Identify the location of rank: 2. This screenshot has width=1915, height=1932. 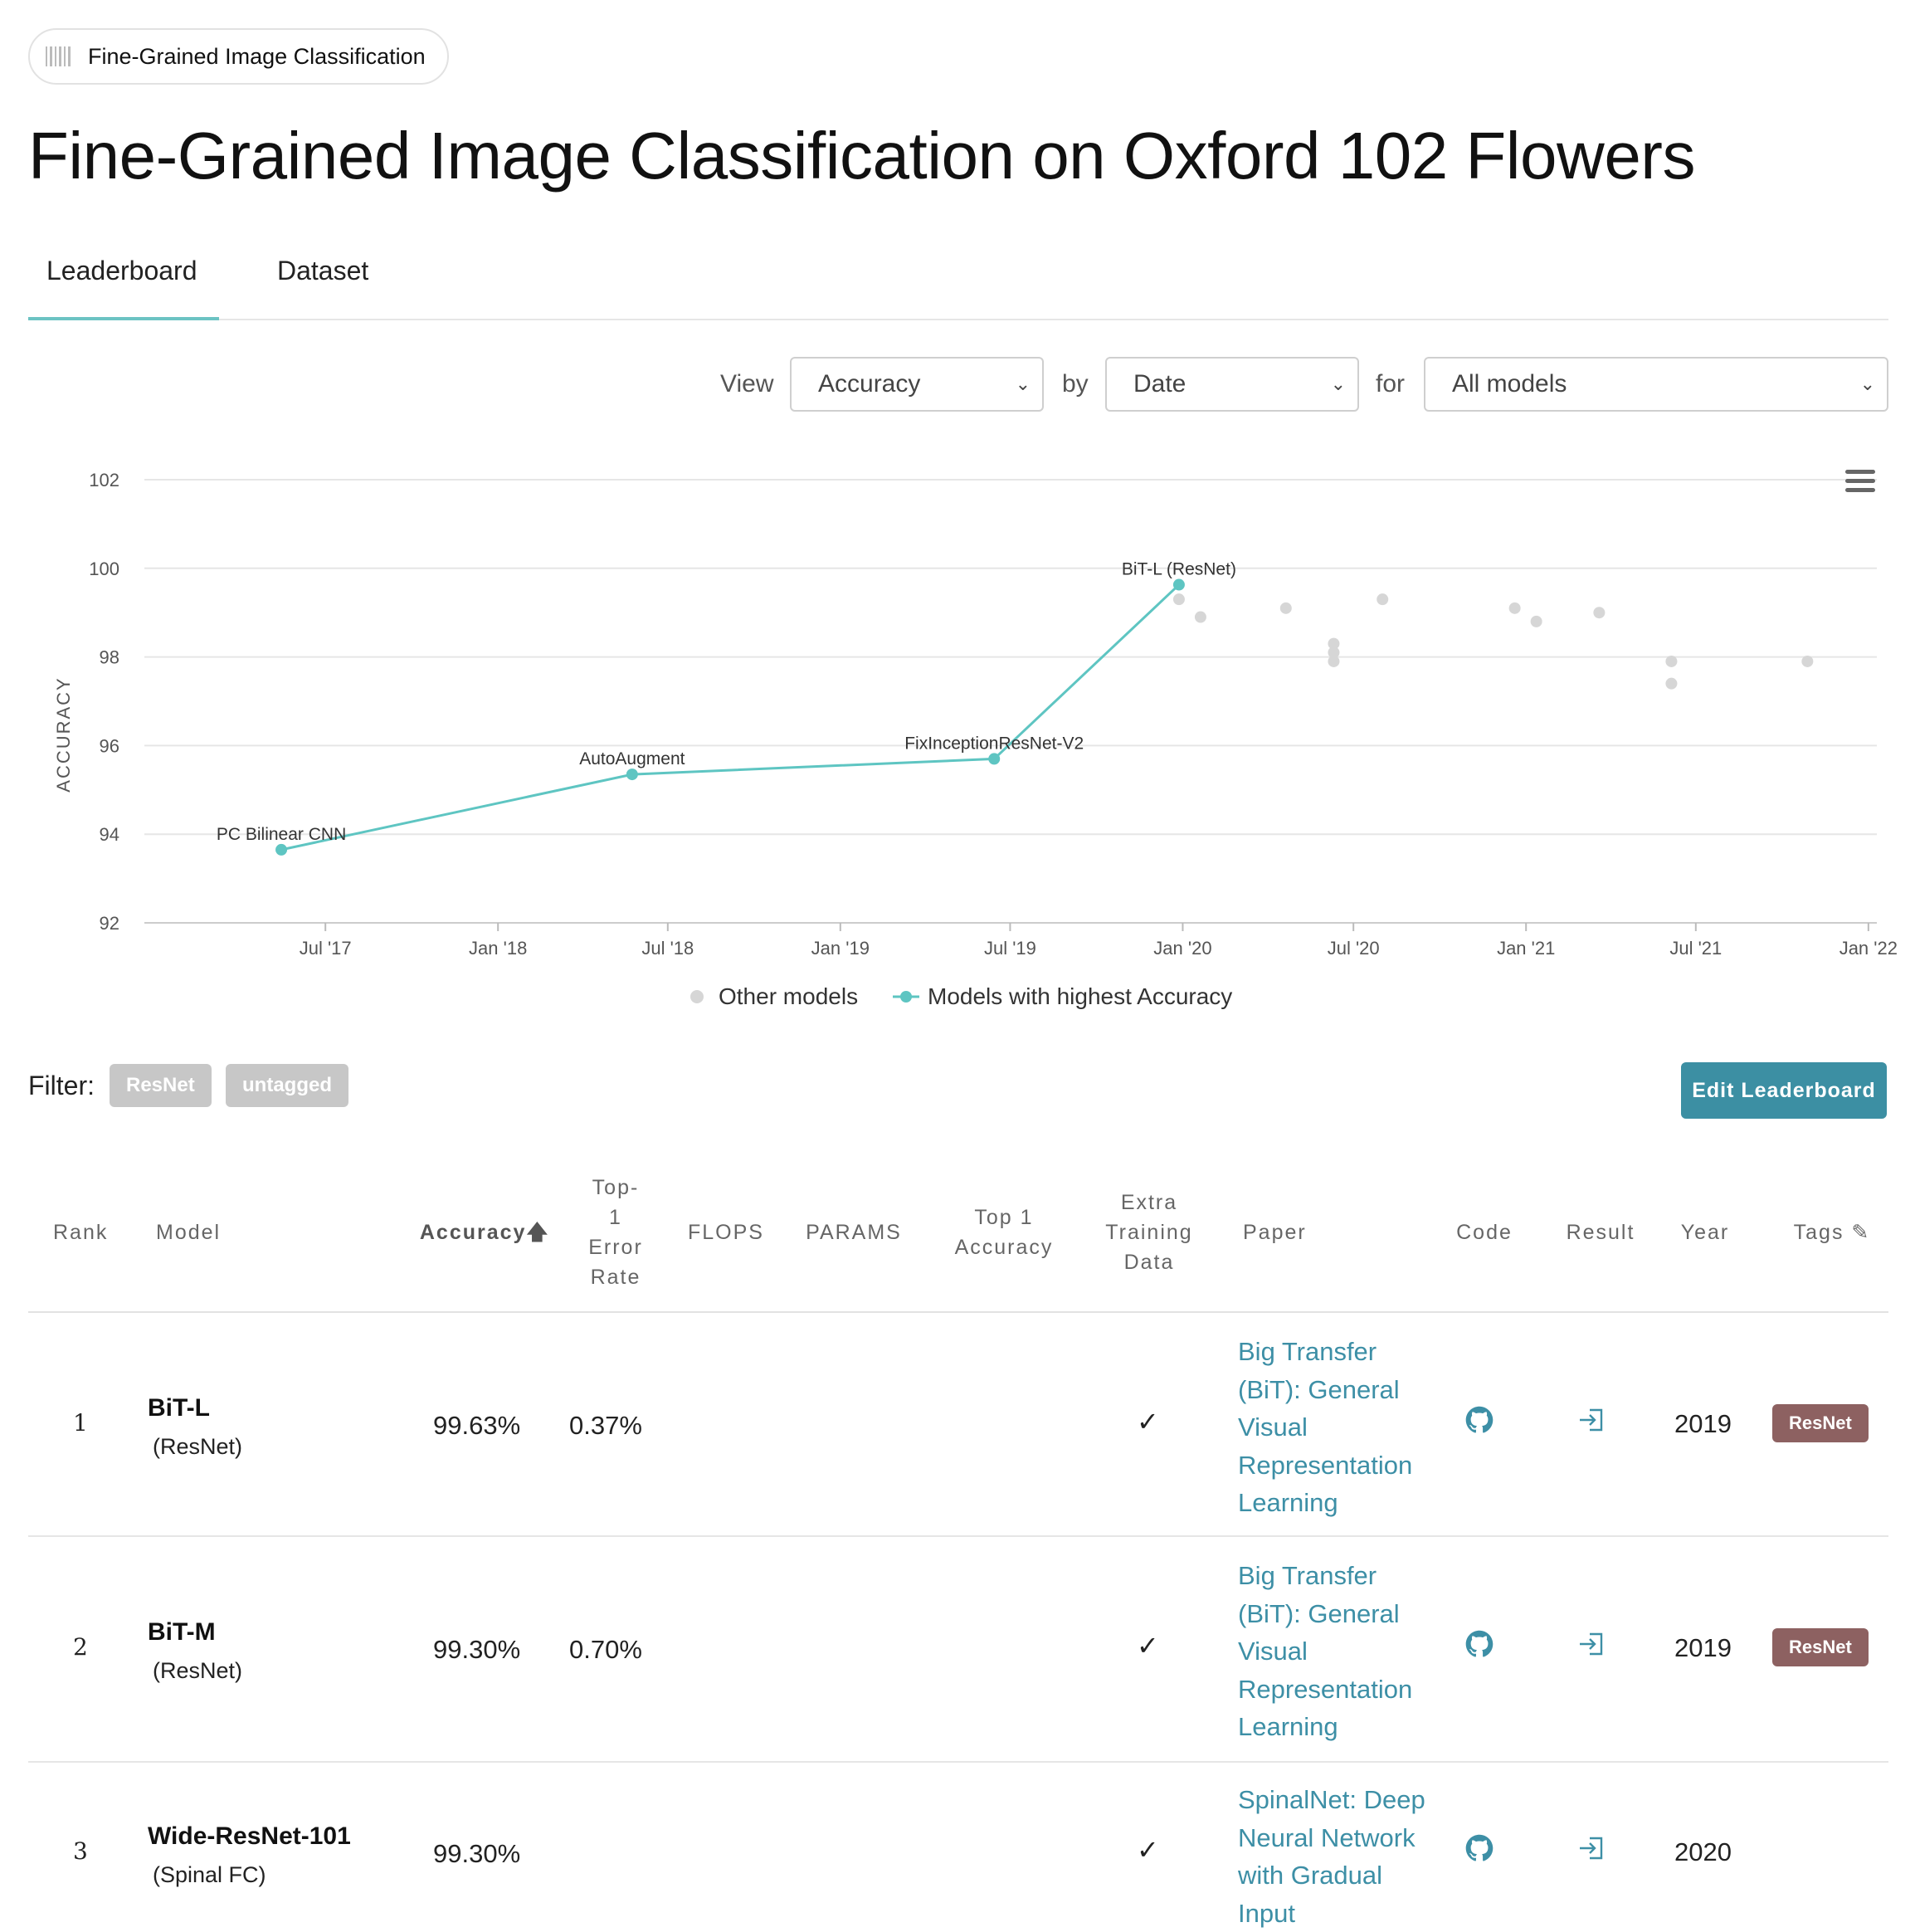
(80, 1647).